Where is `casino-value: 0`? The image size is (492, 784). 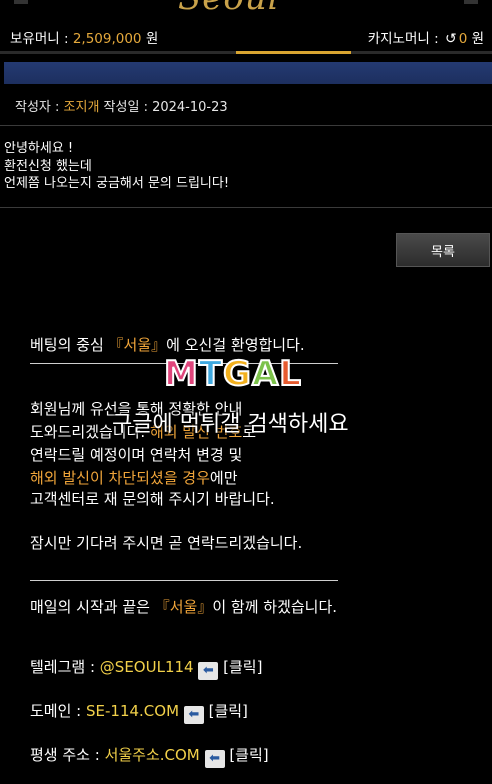
casino-value: 0 is located at coordinates (463, 39).